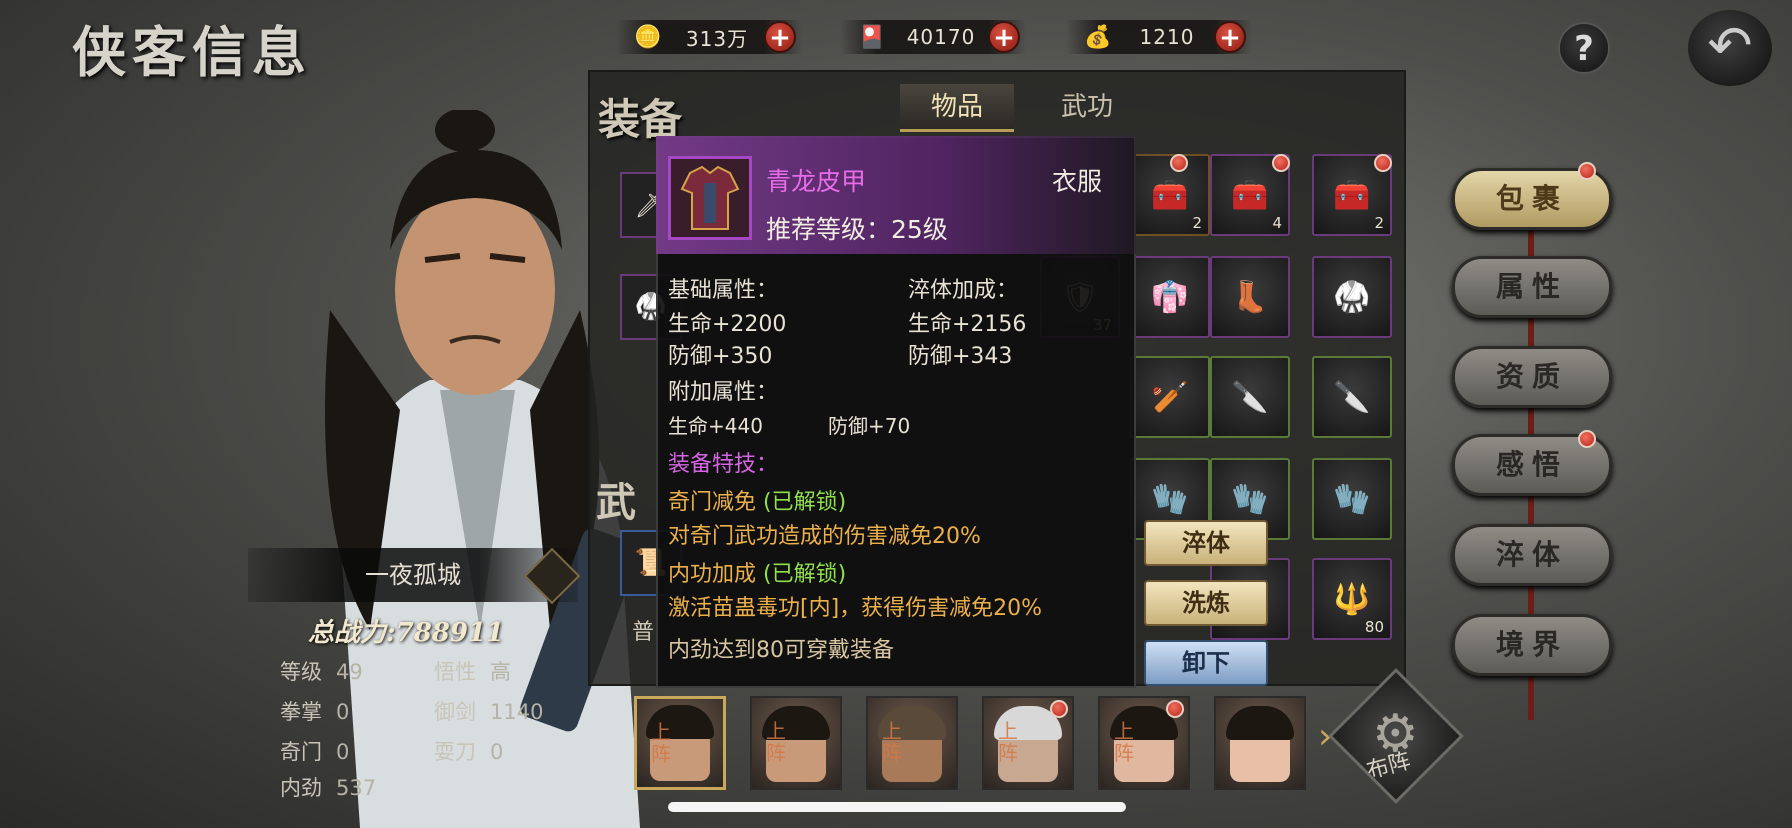 The image size is (1792, 828). I want to click on stat-level: 等级 49, so click(321, 671).